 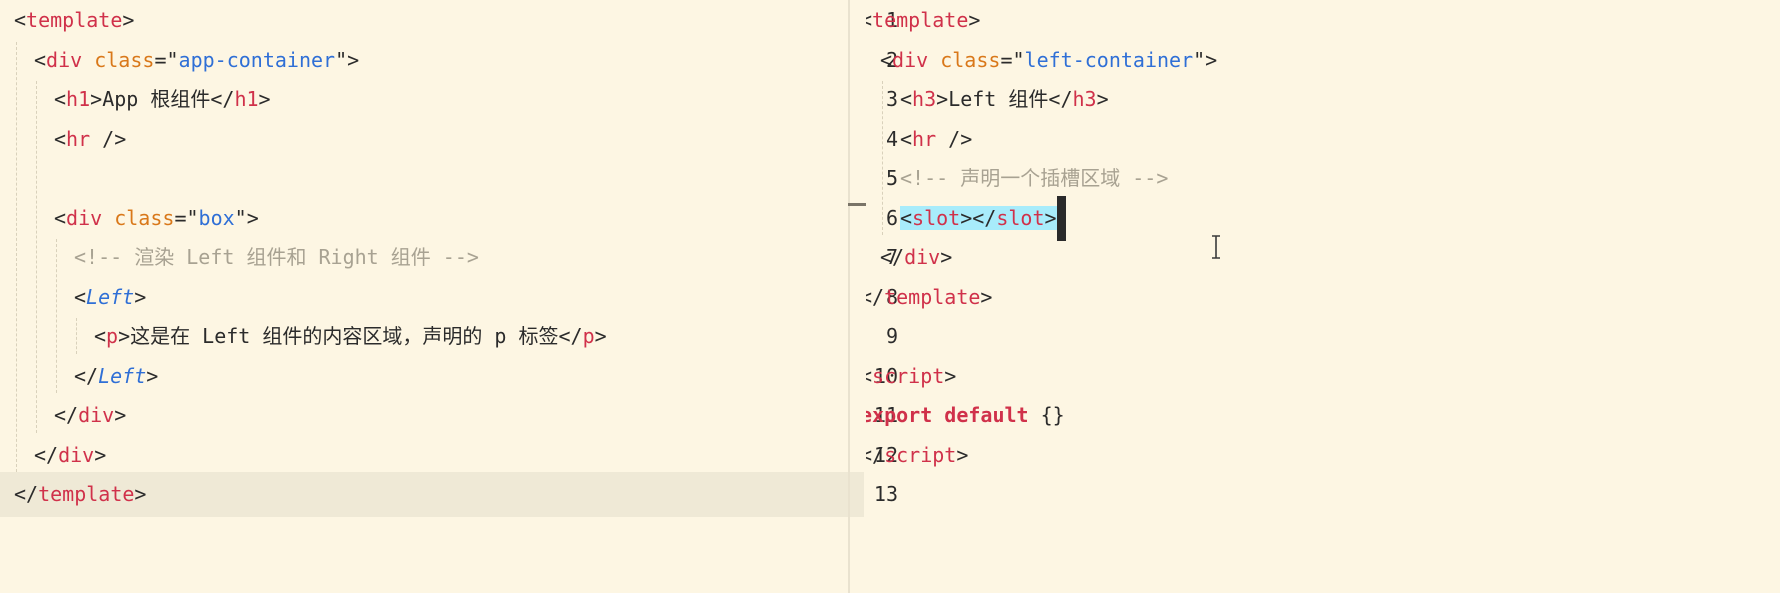 I want to click on code-text: <div class="box">, so click(x=156, y=218).